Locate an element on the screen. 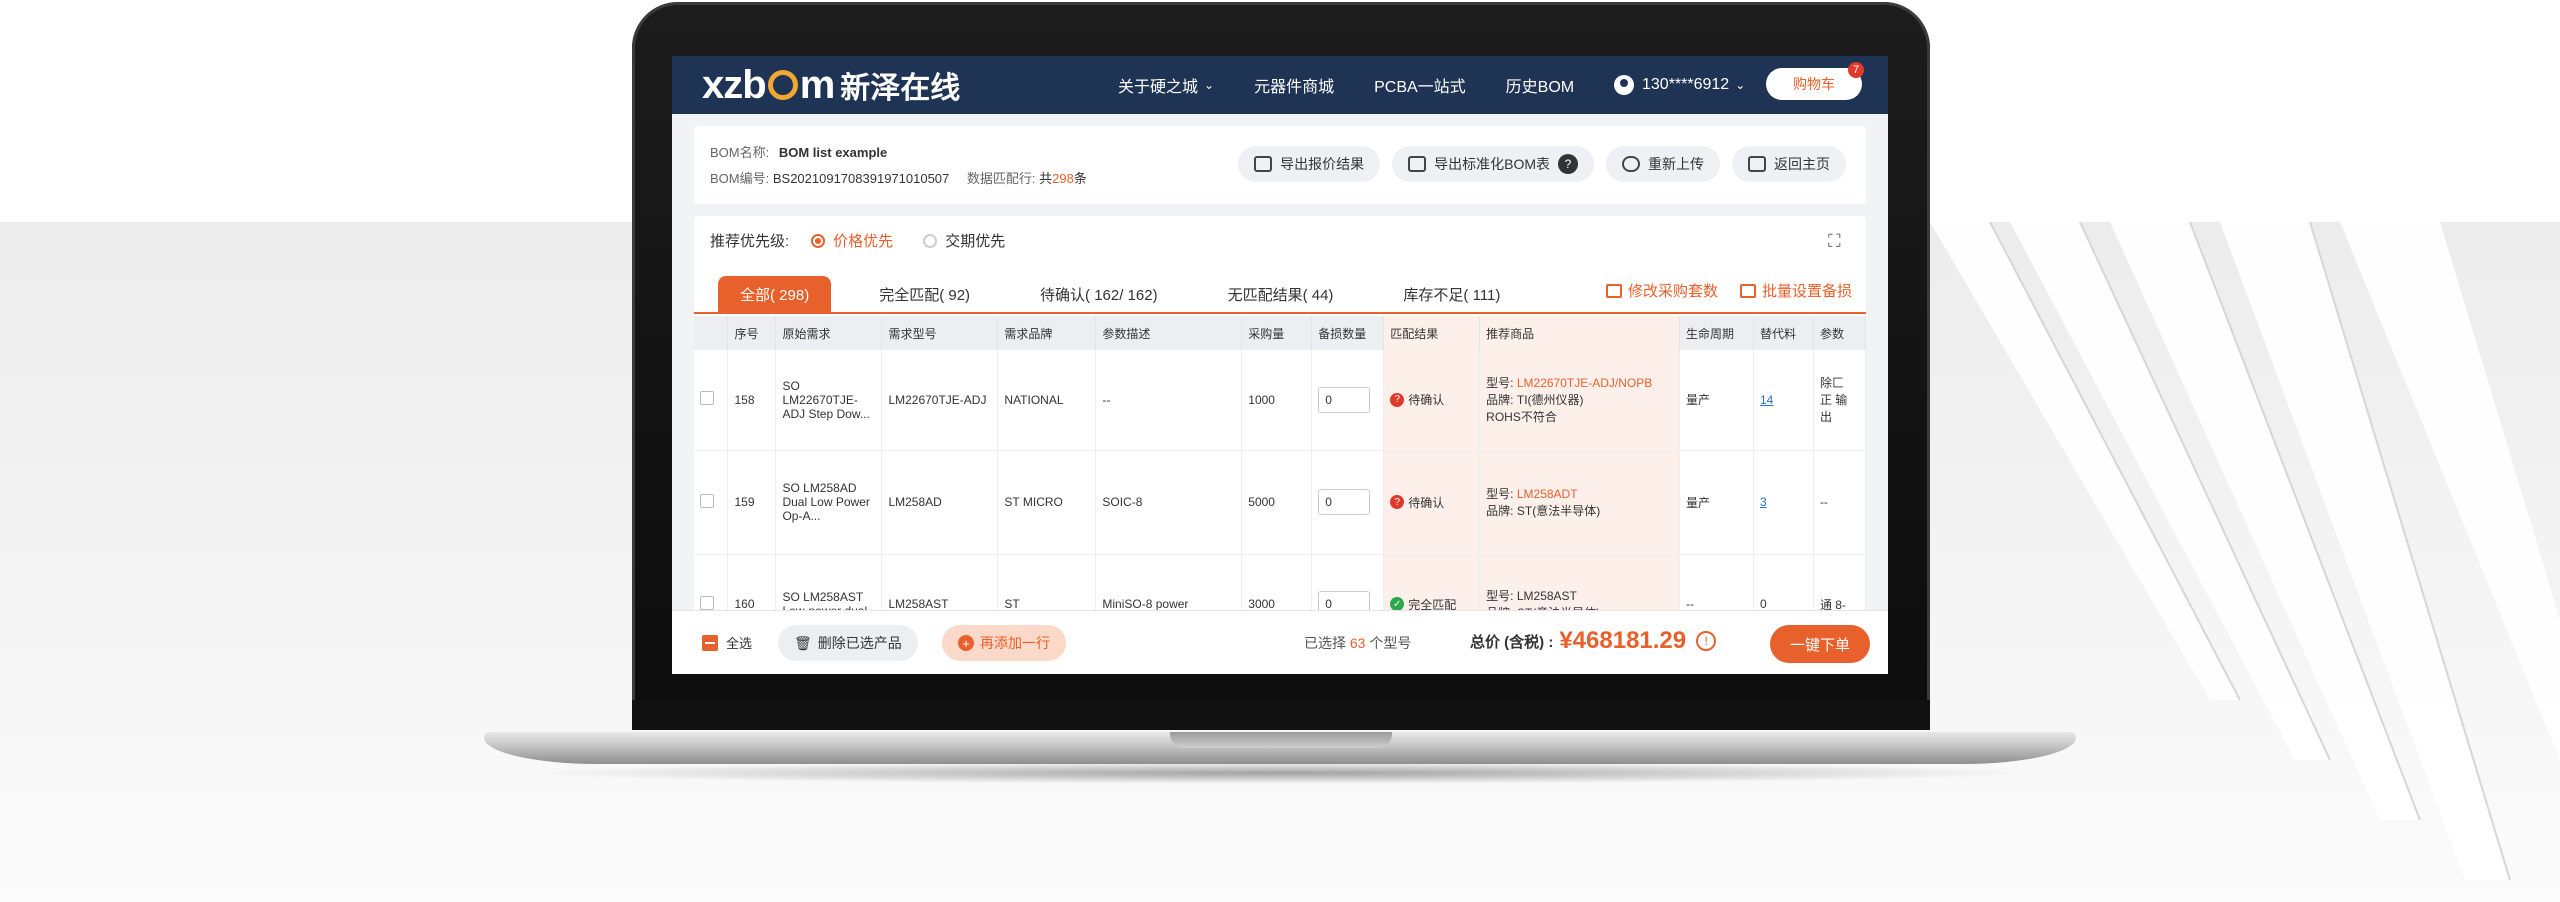 This screenshot has height=902, width=2560. laptop-bezel-bottom is located at coordinates (1281, 715).